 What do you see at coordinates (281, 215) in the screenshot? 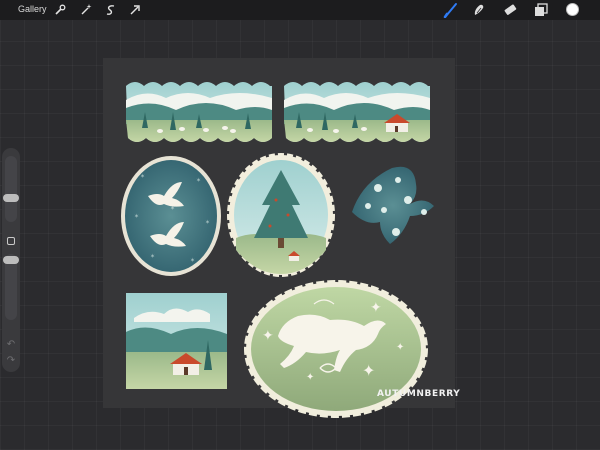
I see `scalloped-christmas-tree-badge` at bounding box center [281, 215].